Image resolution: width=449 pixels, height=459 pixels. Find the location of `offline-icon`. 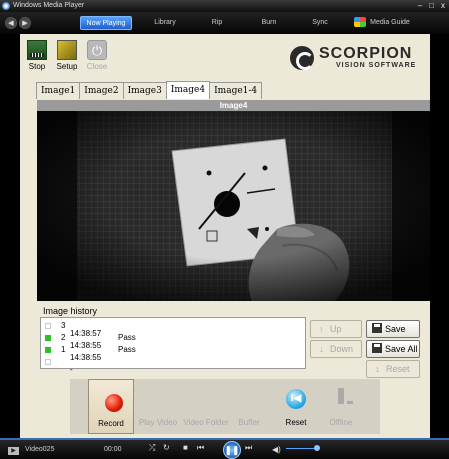

offline-icon is located at coordinates (345, 396).